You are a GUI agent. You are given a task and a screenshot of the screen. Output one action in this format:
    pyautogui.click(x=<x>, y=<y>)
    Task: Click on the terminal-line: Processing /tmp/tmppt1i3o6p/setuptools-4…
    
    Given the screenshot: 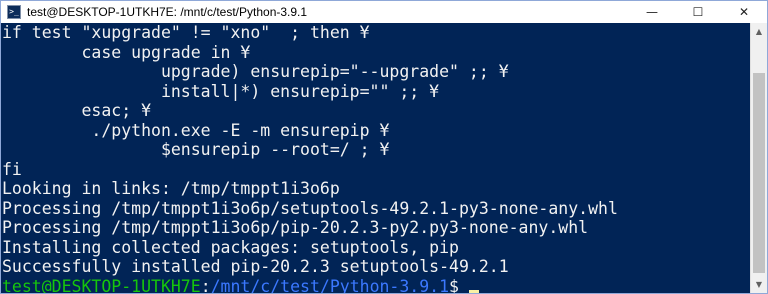 What is the action you would take?
    pyautogui.click(x=310, y=208)
    